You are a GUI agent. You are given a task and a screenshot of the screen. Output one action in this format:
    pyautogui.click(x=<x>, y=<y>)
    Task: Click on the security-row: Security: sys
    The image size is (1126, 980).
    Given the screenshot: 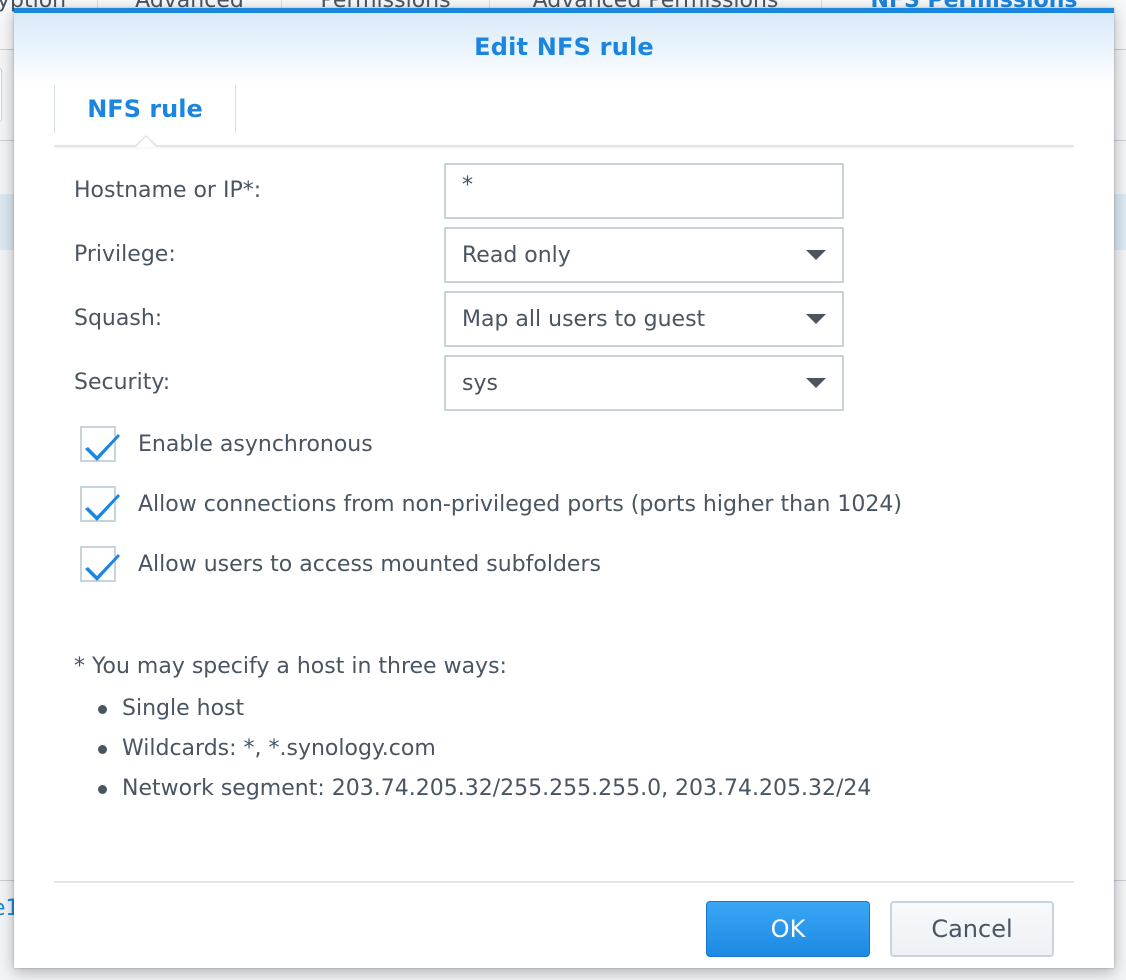 What is the action you would take?
    pyautogui.click(x=459, y=383)
    